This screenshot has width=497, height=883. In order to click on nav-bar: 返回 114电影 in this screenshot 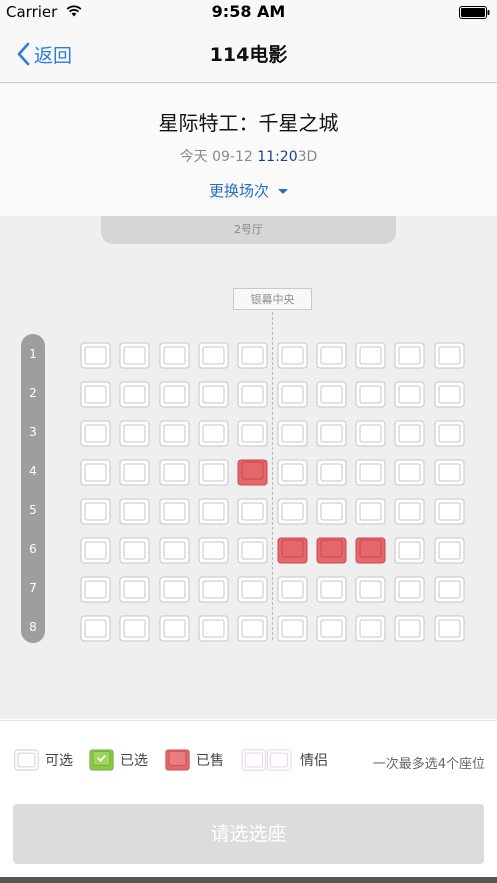, I will do `click(248, 54)`.